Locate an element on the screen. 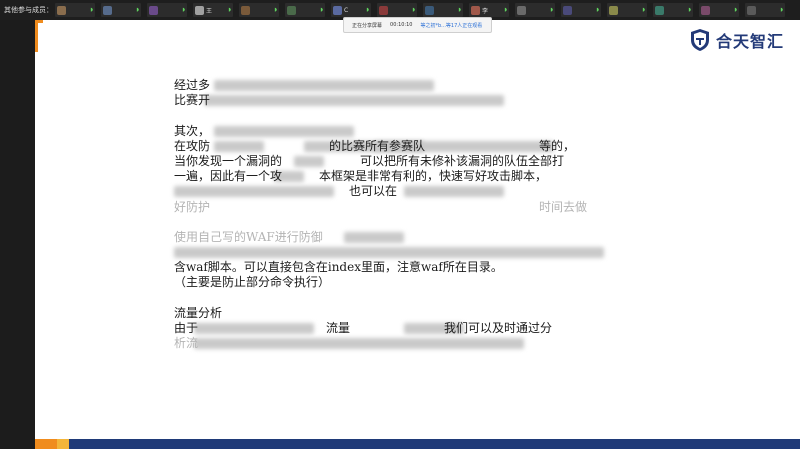  slide-line-text: 时间去做 is located at coordinates (563, 206).